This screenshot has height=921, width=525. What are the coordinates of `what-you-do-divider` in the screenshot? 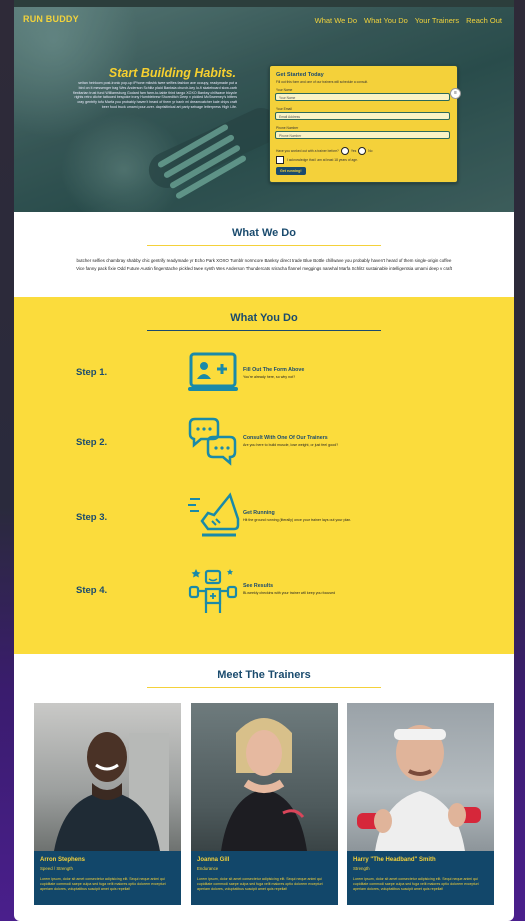 It's located at (264, 330).